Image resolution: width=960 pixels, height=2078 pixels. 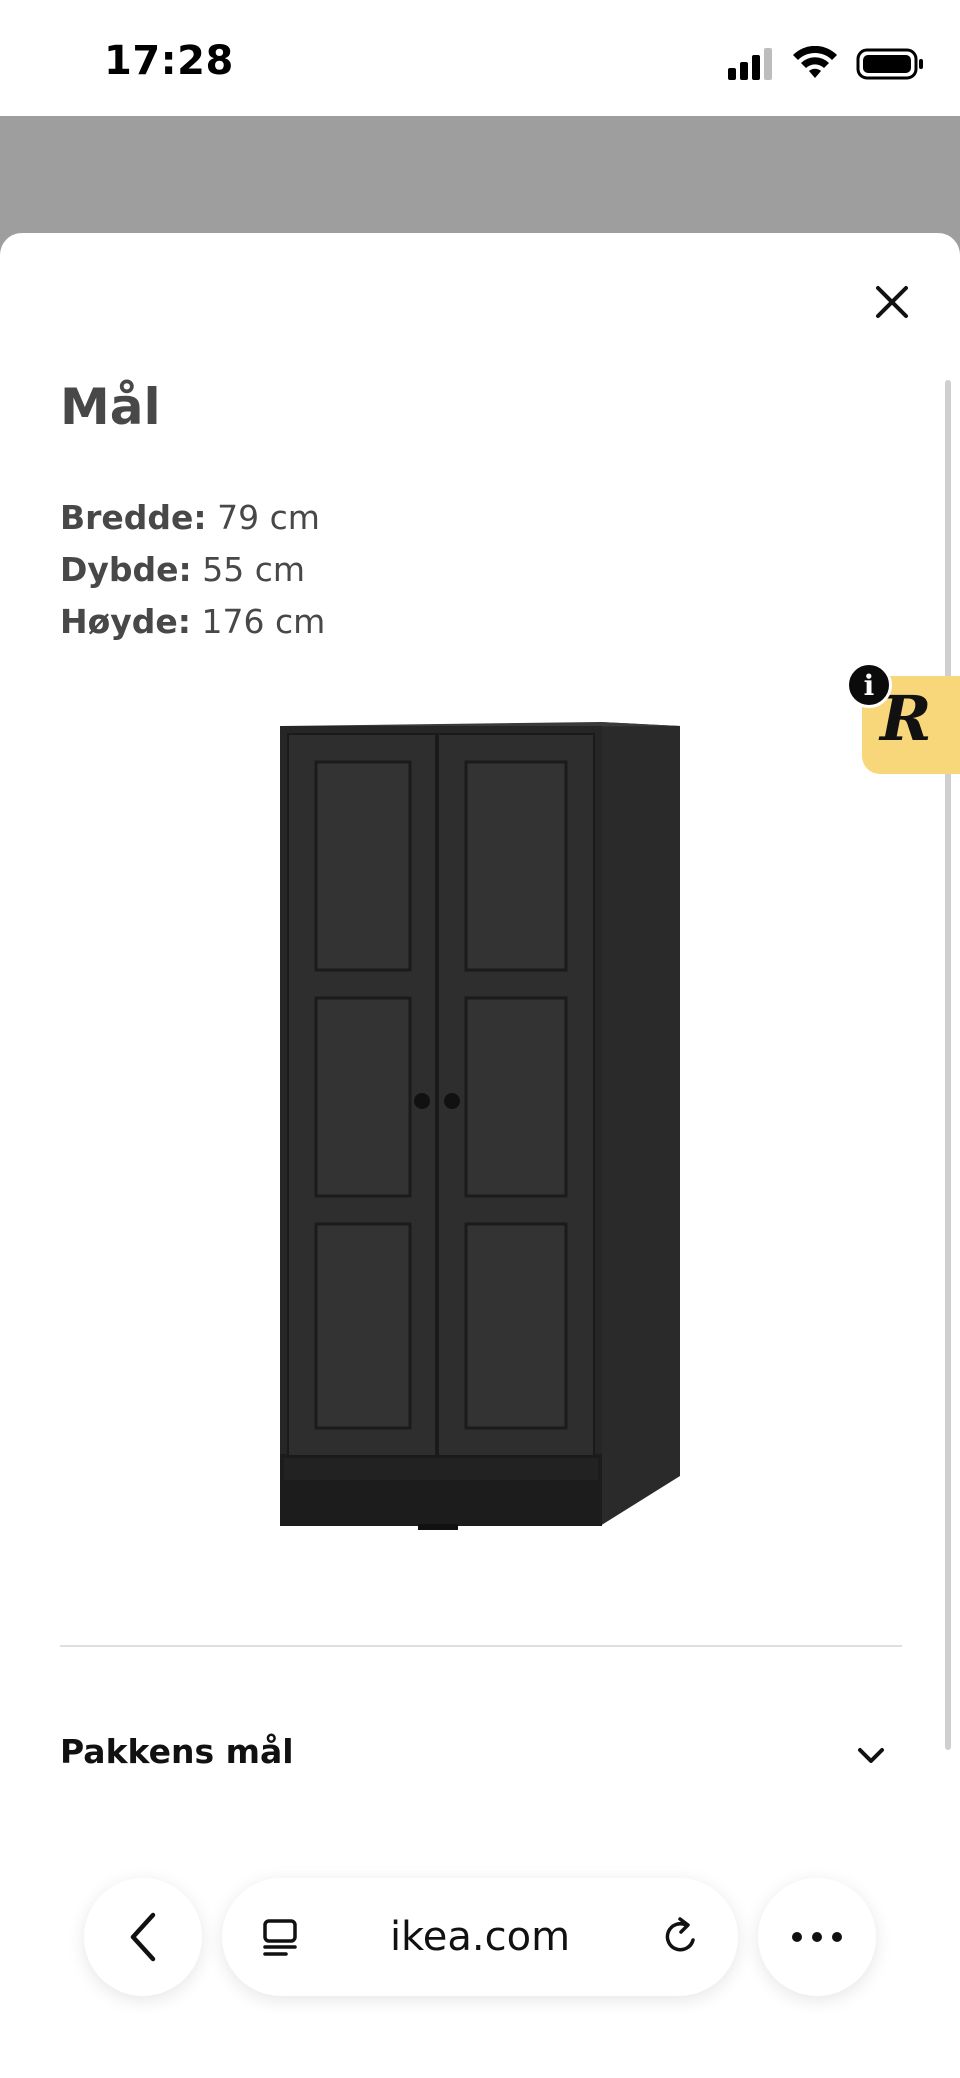 What do you see at coordinates (177, 1751) in the screenshot?
I see `accordion-label: Pakkens mål` at bounding box center [177, 1751].